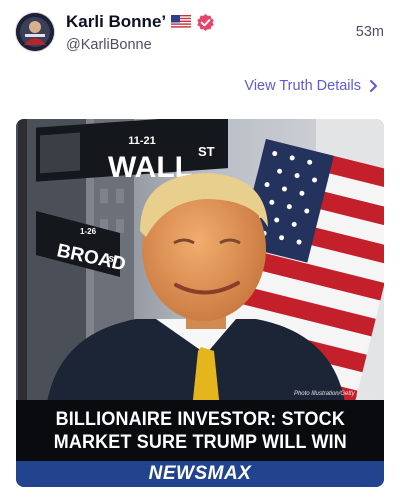 This screenshot has height=500, width=400. I want to click on view-details-link: View Truth Details, so click(311, 86).